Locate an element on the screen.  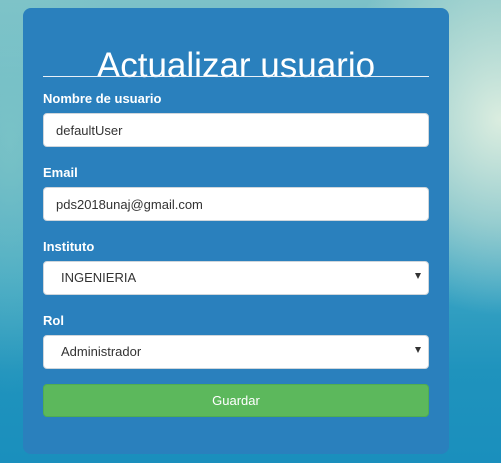
save-button: Guardar is located at coordinates (236, 400).